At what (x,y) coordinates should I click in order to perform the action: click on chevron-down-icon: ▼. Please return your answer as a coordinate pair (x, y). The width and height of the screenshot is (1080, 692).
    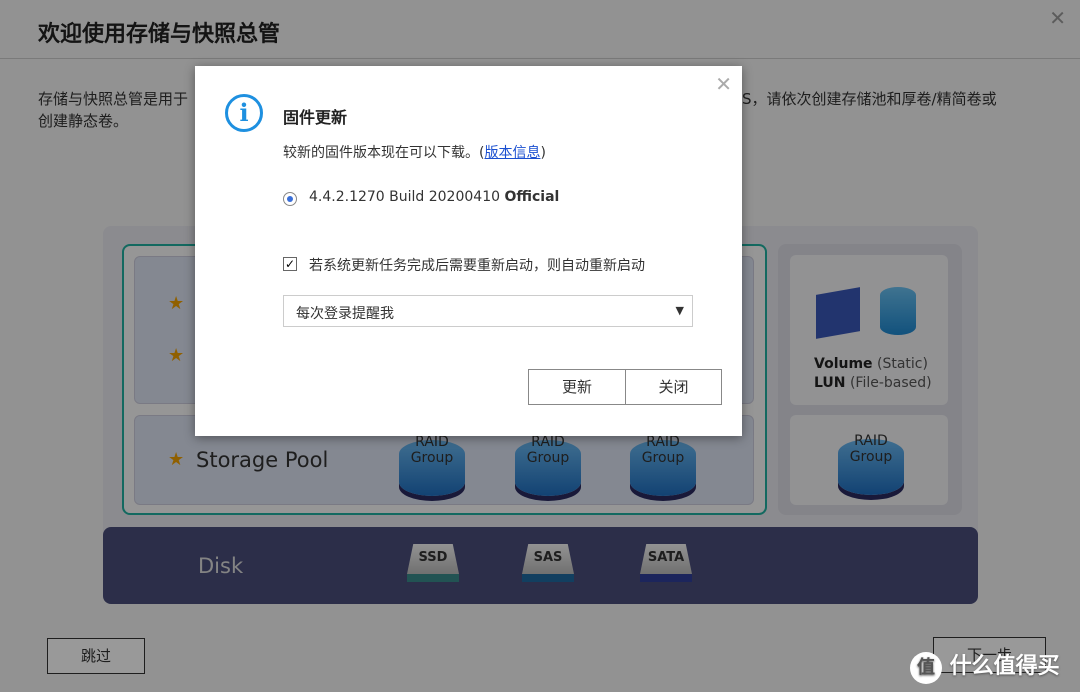
    Looking at the image, I should click on (679, 310).